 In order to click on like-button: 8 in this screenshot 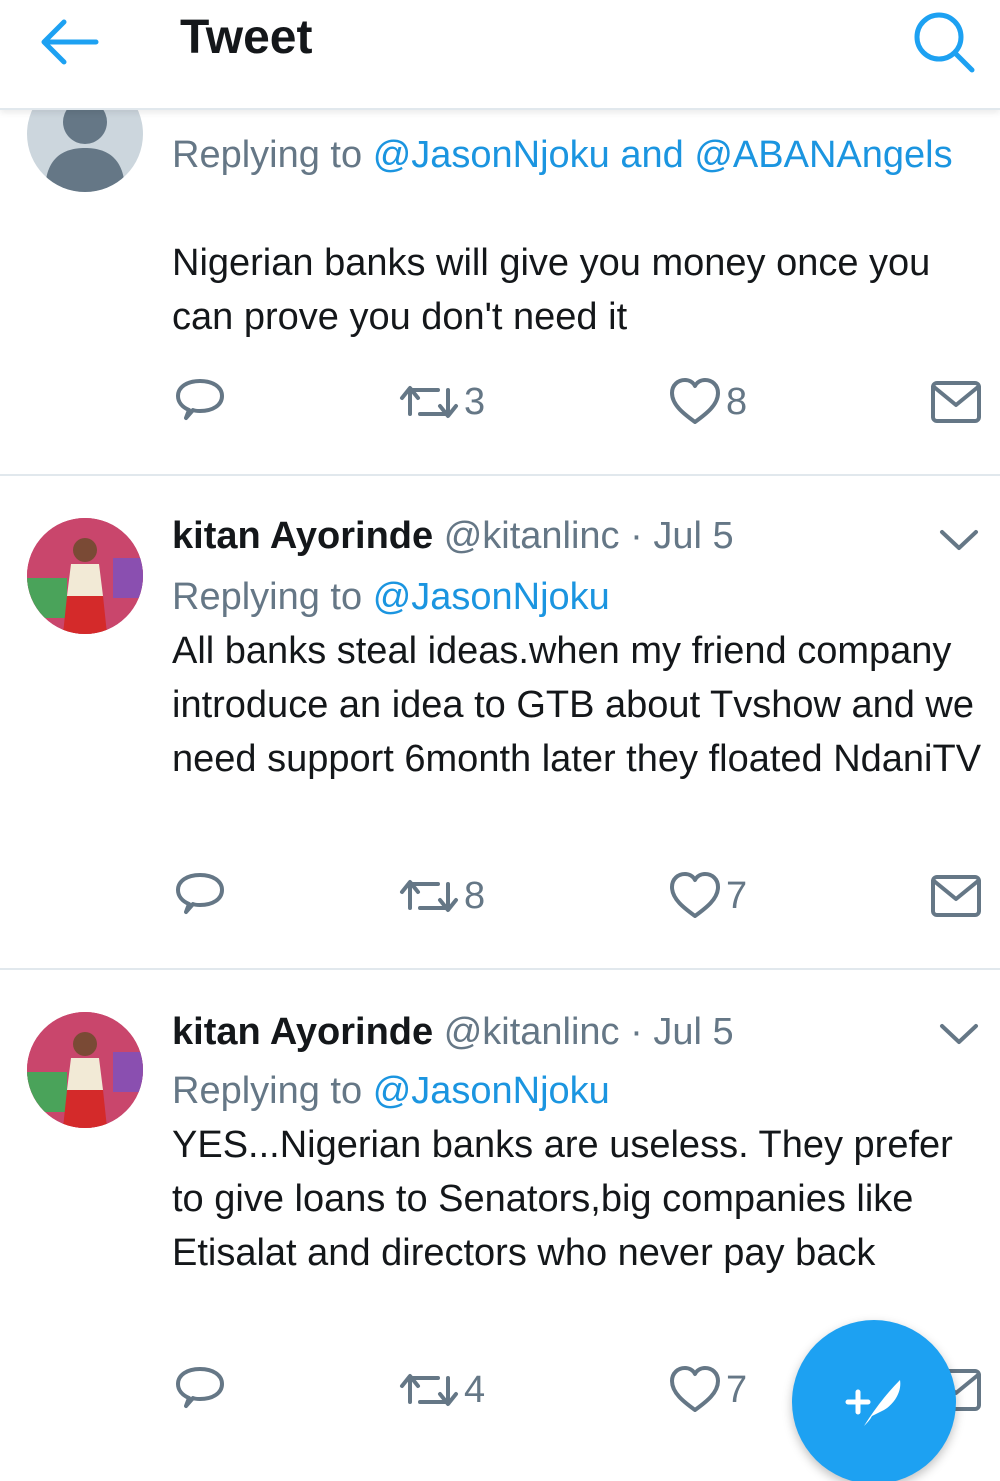, I will do `click(707, 402)`.